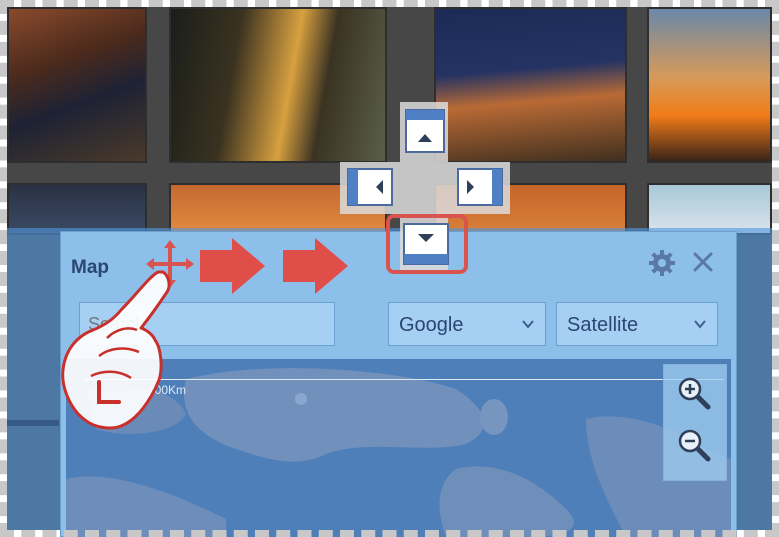 The height and width of the screenshot is (537, 779). Describe the element at coordinates (431, 325) in the screenshot. I see `map-provider-value: Google` at that location.